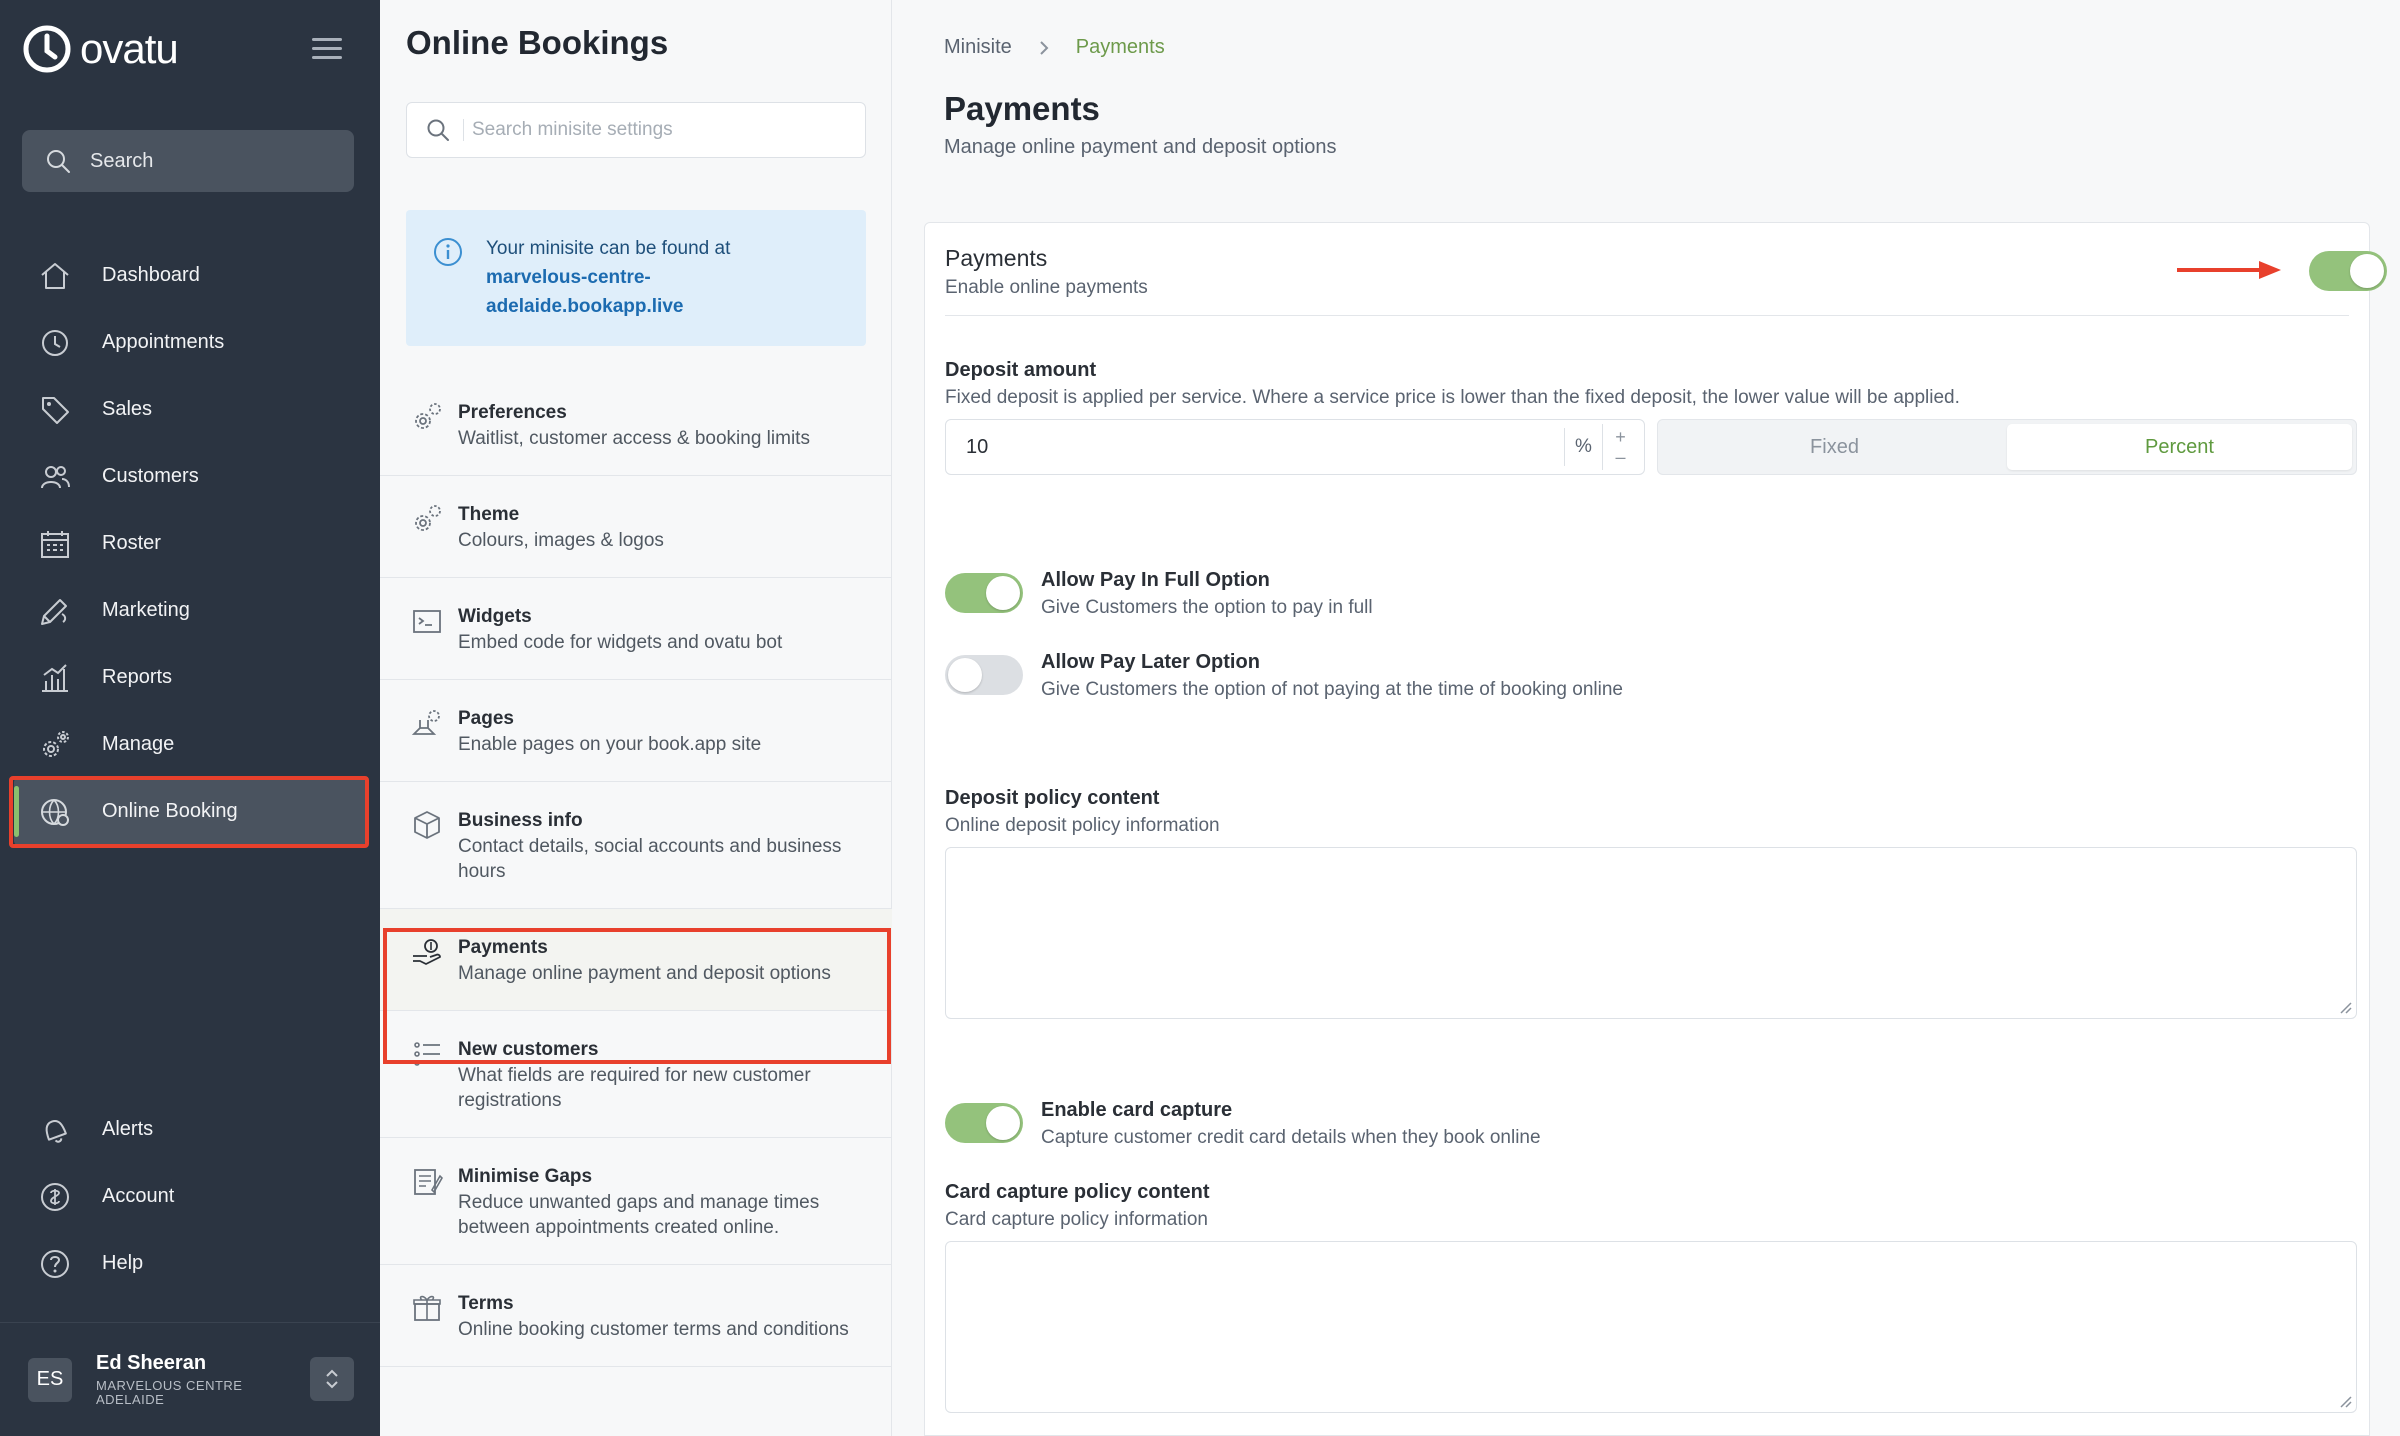 The image size is (2400, 1436). I want to click on deposit-type-percent: Percent, so click(2179, 447).